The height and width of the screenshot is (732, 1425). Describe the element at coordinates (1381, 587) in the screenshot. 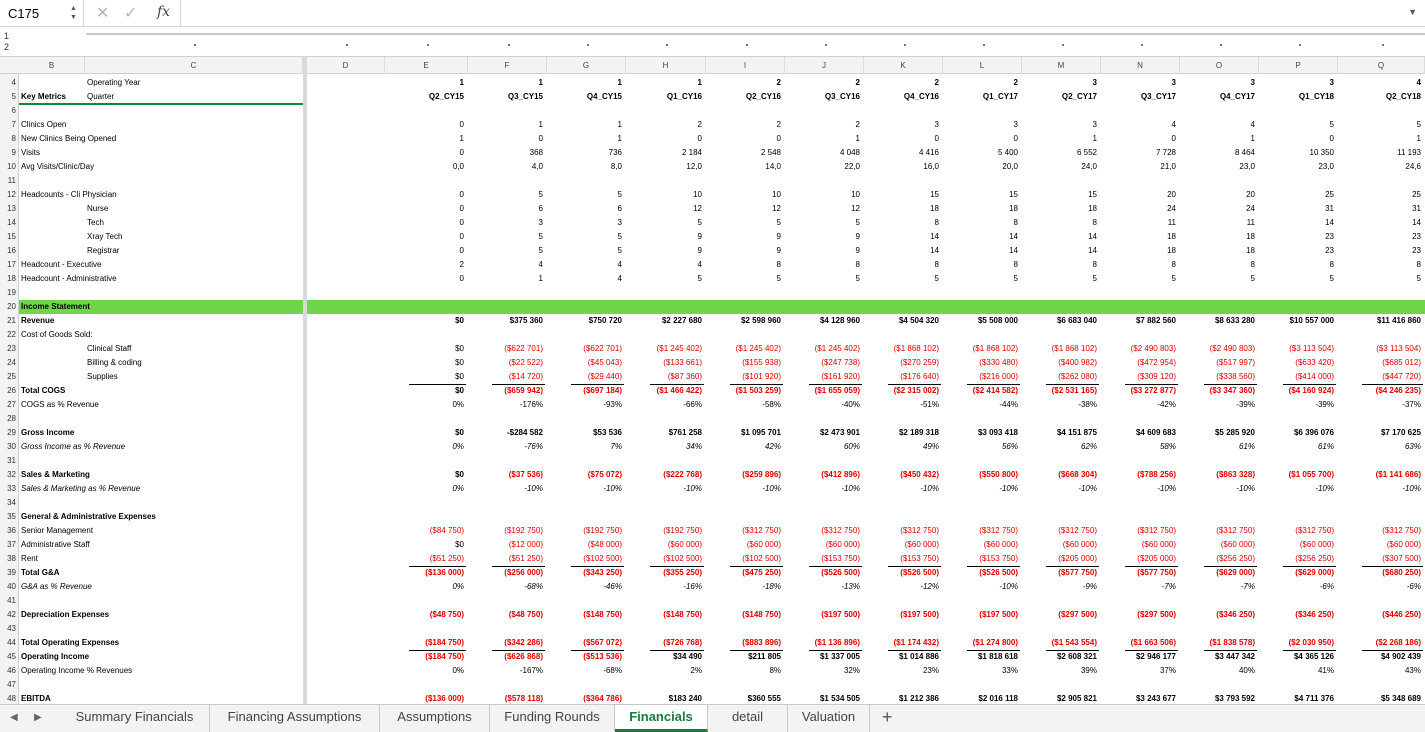

I see `cell-q40: -6%` at that location.